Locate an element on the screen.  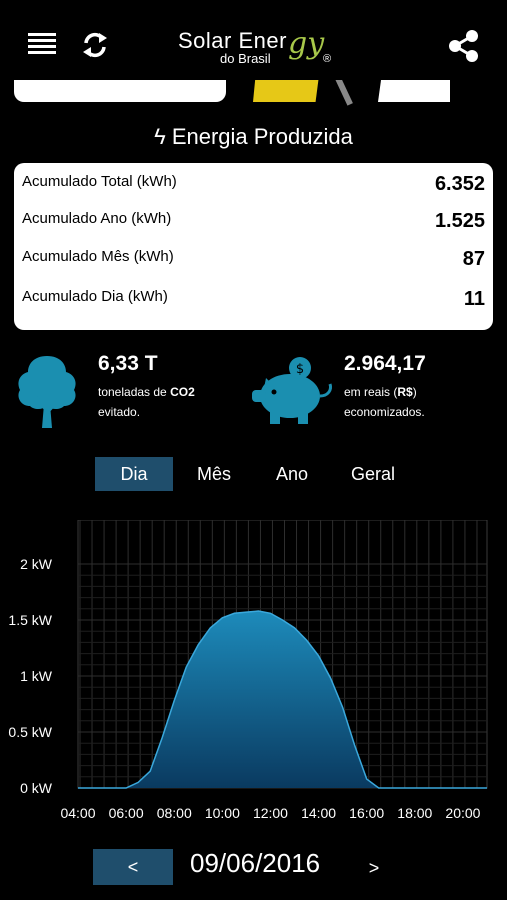
savings-value: 2.964,17 is located at coordinates (385, 363).